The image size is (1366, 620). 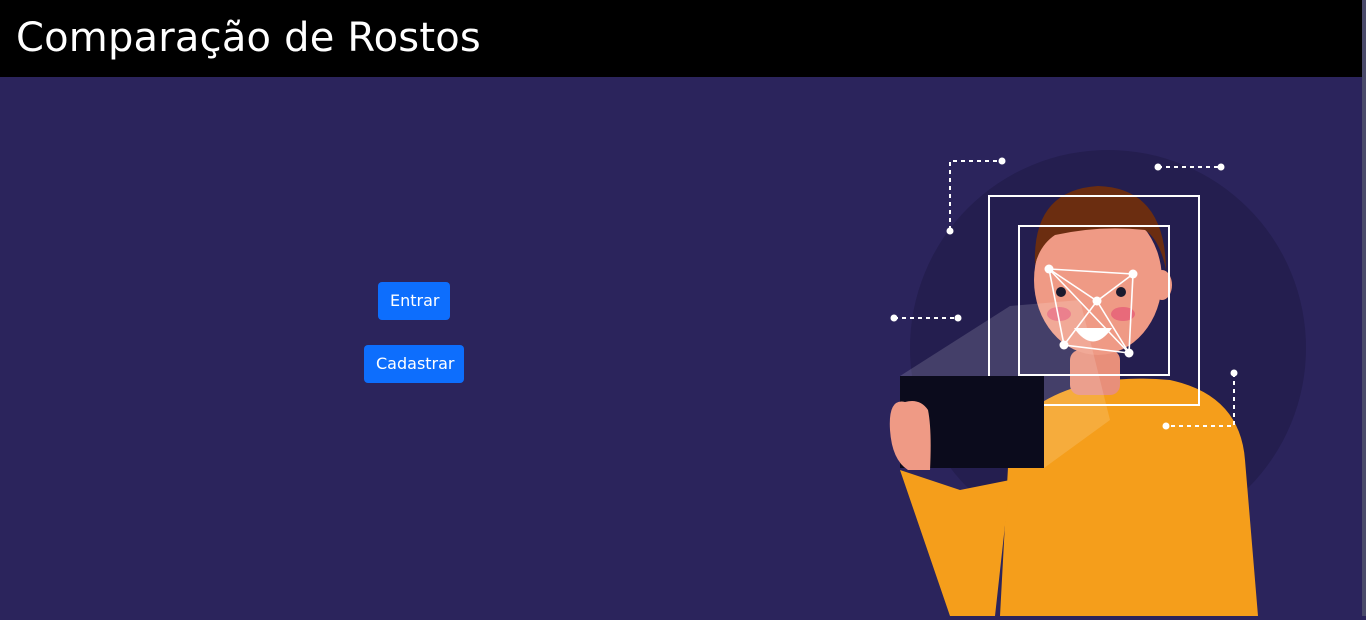 I want to click on app-header: Comparação de Rostos, so click(x=683, y=38).